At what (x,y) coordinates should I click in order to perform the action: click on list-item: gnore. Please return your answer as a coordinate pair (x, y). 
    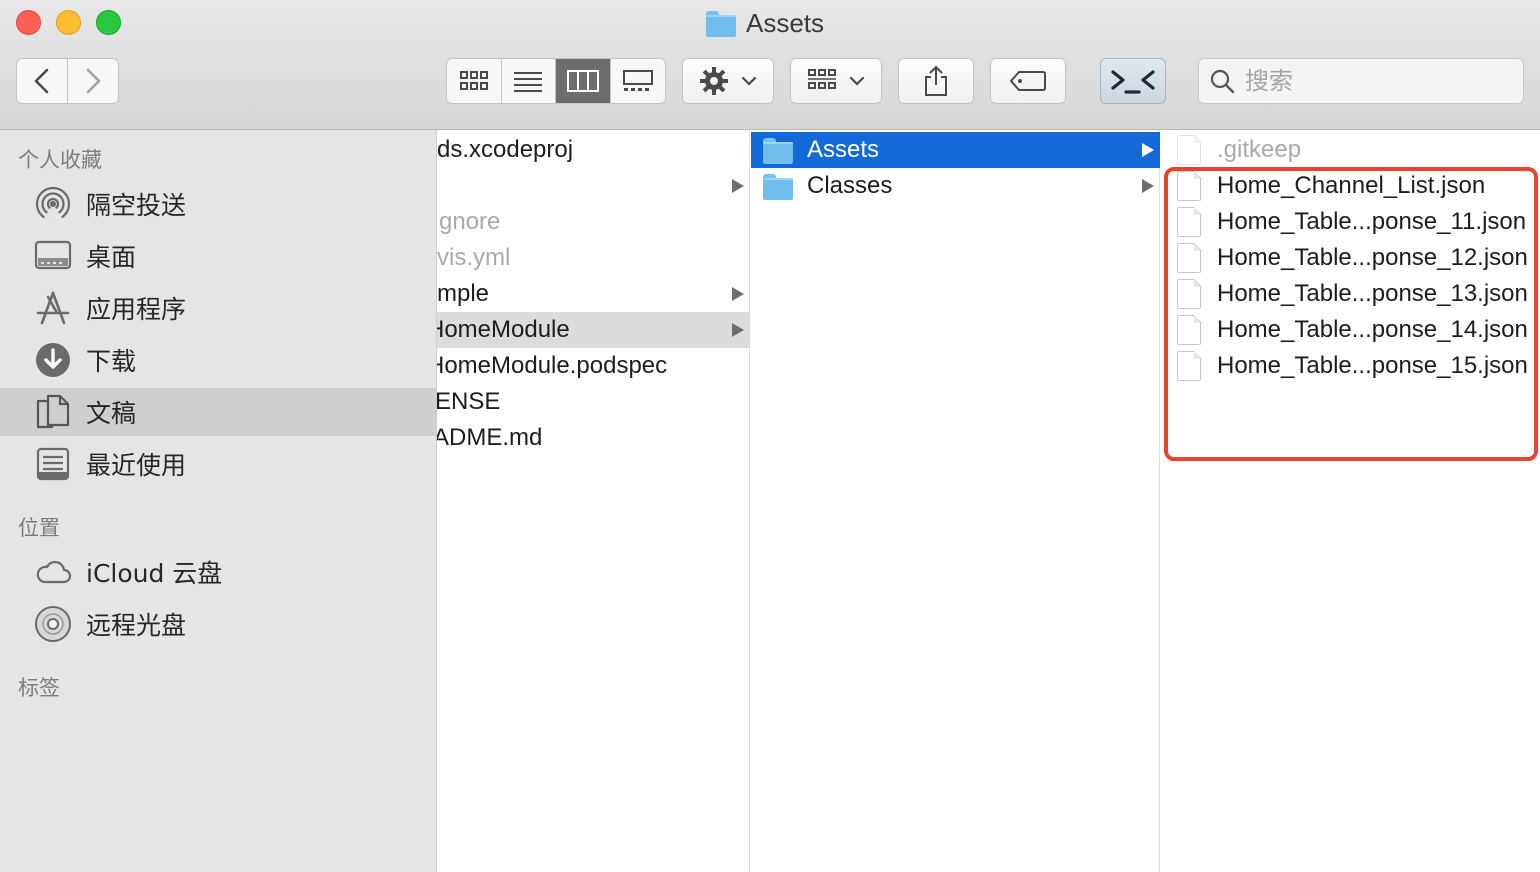
    Looking at the image, I should click on (593, 222).